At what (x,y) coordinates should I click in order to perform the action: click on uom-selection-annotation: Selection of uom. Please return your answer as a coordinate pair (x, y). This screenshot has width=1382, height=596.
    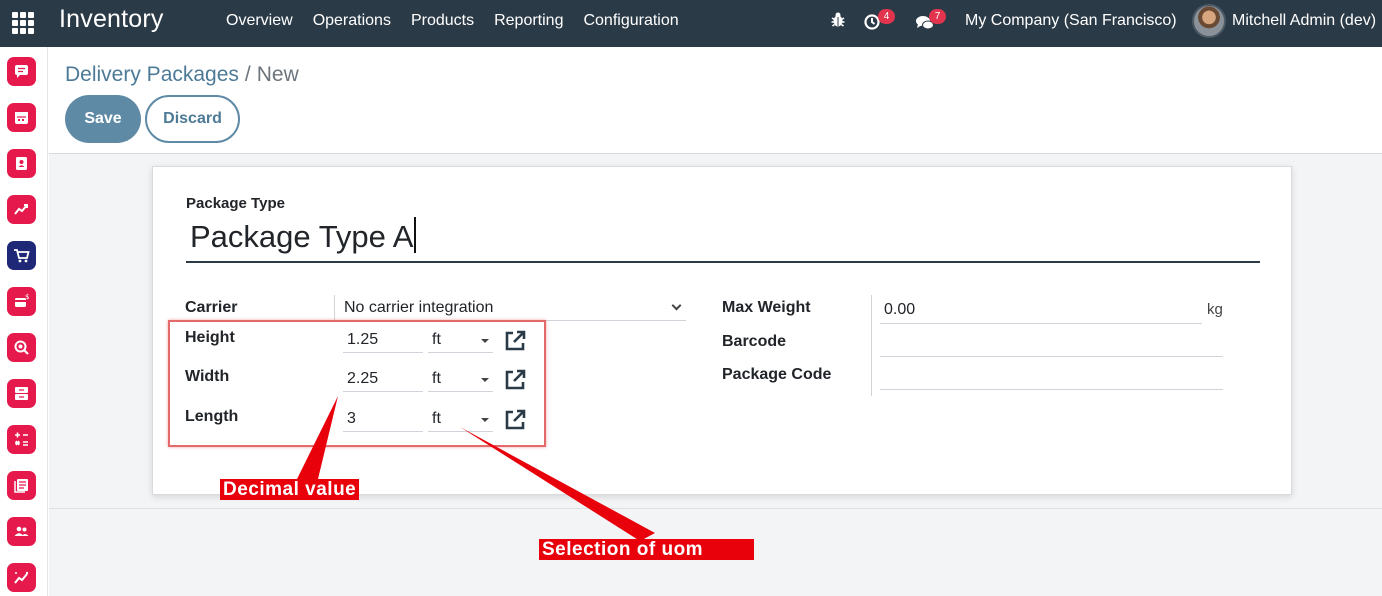
    Looking at the image, I should click on (646, 549).